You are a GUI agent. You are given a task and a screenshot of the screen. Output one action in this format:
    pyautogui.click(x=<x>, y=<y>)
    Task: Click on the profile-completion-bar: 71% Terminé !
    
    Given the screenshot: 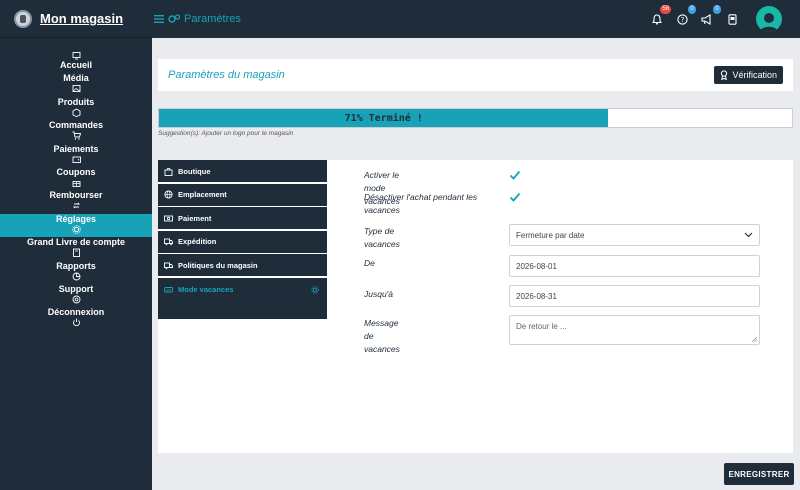 What is the action you would take?
    pyautogui.click(x=475, y=118)
    